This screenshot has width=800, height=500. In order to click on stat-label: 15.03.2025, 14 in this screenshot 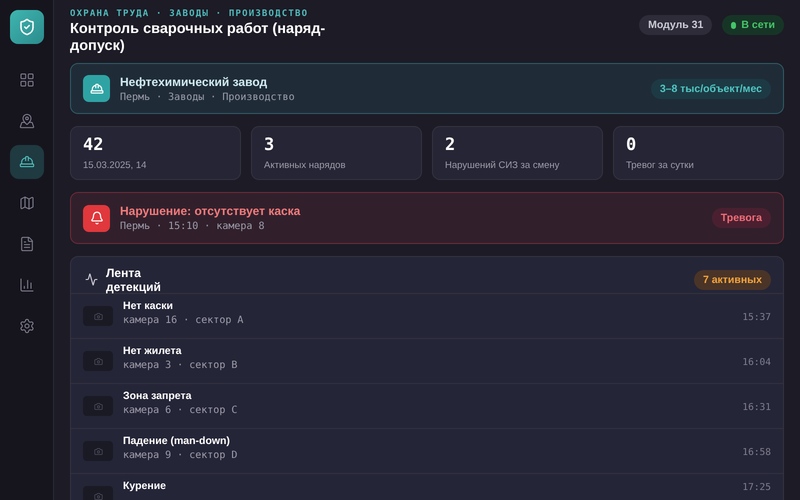, I will do `click(115, 165)`.